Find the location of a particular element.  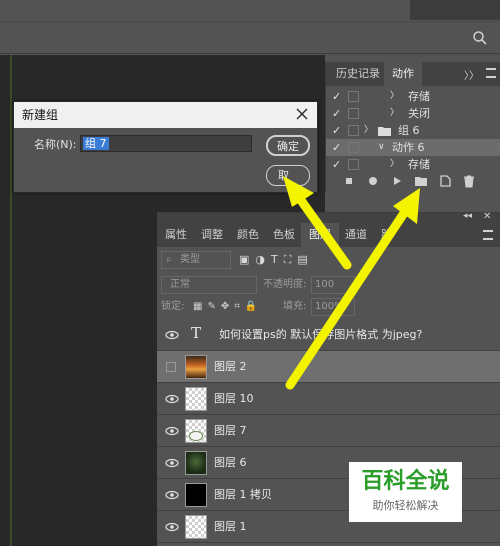

action-label: 动作 6 is located at coordinates (408, 147).